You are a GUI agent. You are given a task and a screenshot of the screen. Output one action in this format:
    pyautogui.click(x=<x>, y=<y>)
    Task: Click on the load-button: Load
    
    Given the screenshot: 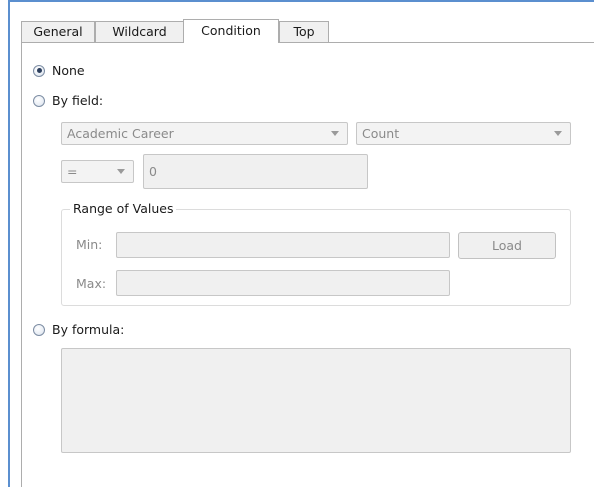 What is the action you would take?
    pyautogui.click(x=507, y=245)
    